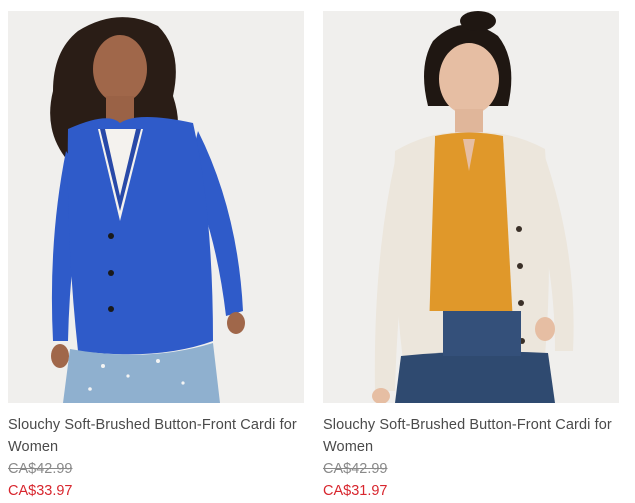 The width and height of the screenshot is (635, 503). I want to click on sale-price: CA$31.97, so click(355, 491).